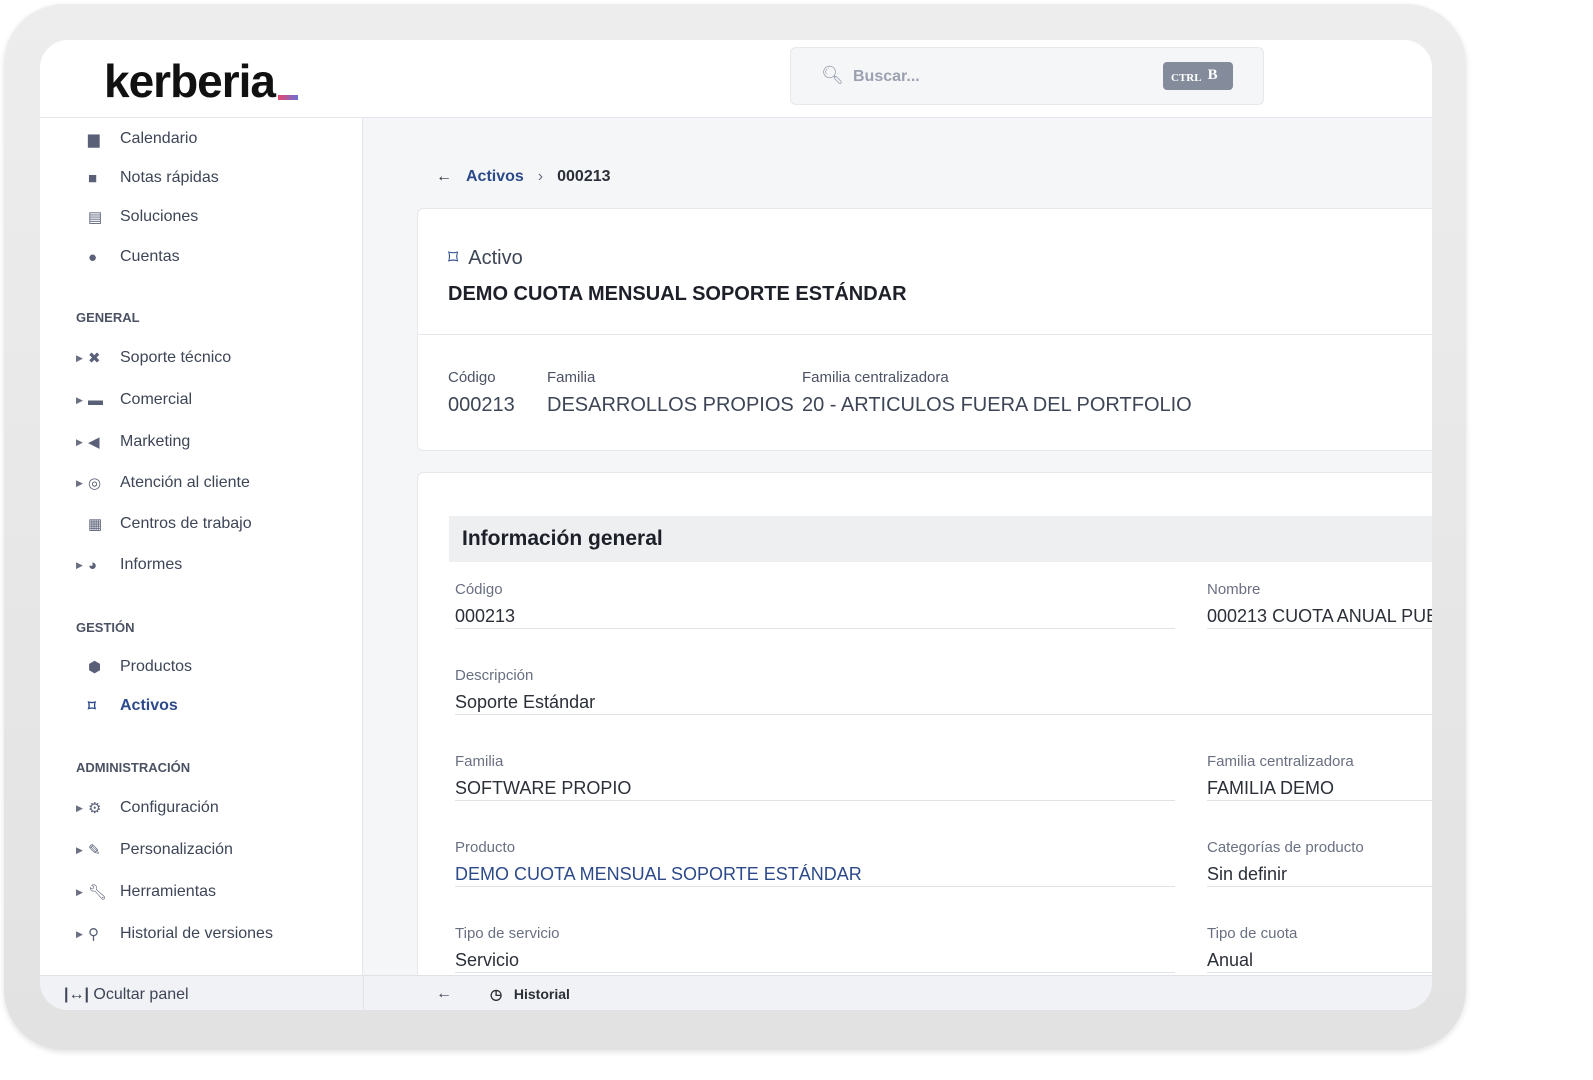  Describe the element at coordinates (174, 934) in the screenshot. I see `sidebar-item-historial-versiones: ▶ ⚲ Historial de versiones` at that location.